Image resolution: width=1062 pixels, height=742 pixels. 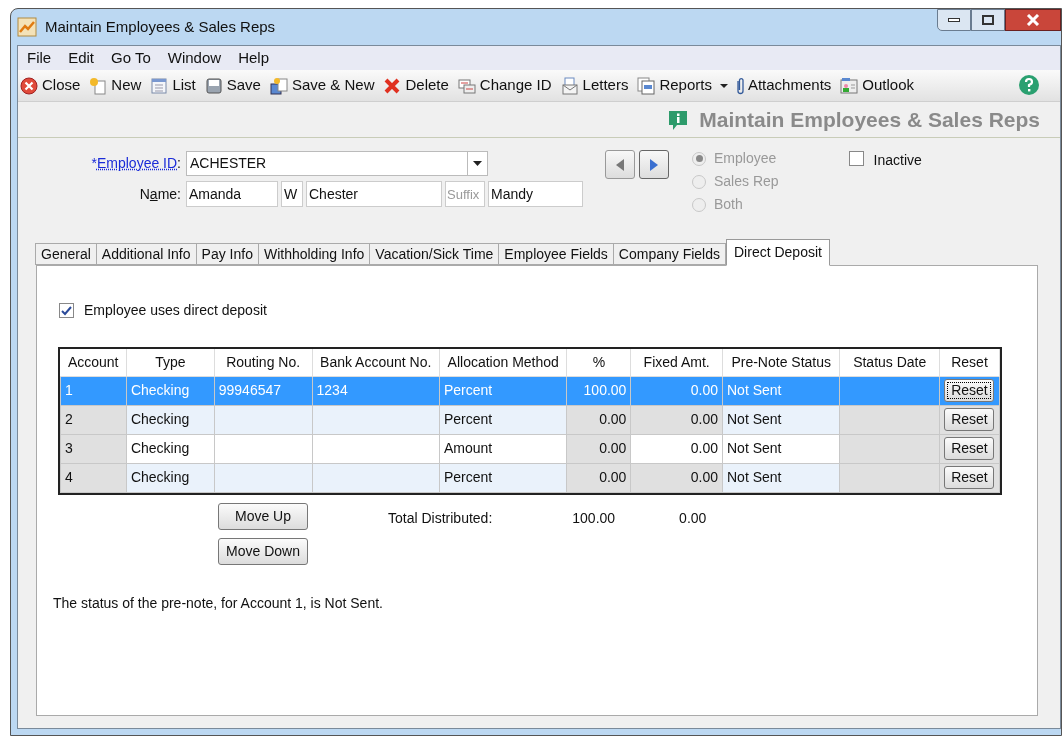 What do you see at coordinates (869, 119) in the screenshot?
I see `page-title: Maintain Employees & Sales Reps` at bounding box center [869, 119].